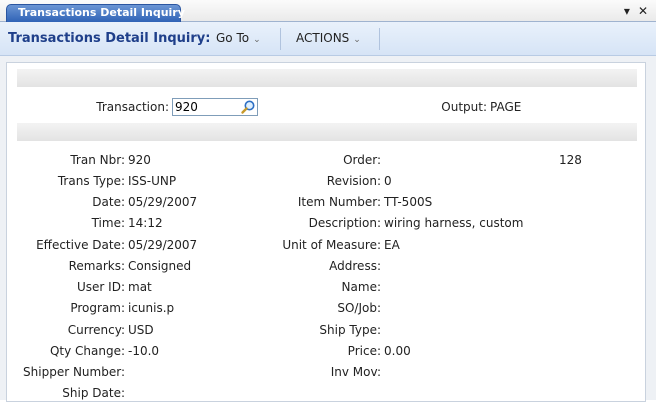 The width and height of the screenshot is (656, 402). What do you see at coordinates (353, 181) in the screenshot?
I see `field-label: Revision:` at bounding box center [353, 181].